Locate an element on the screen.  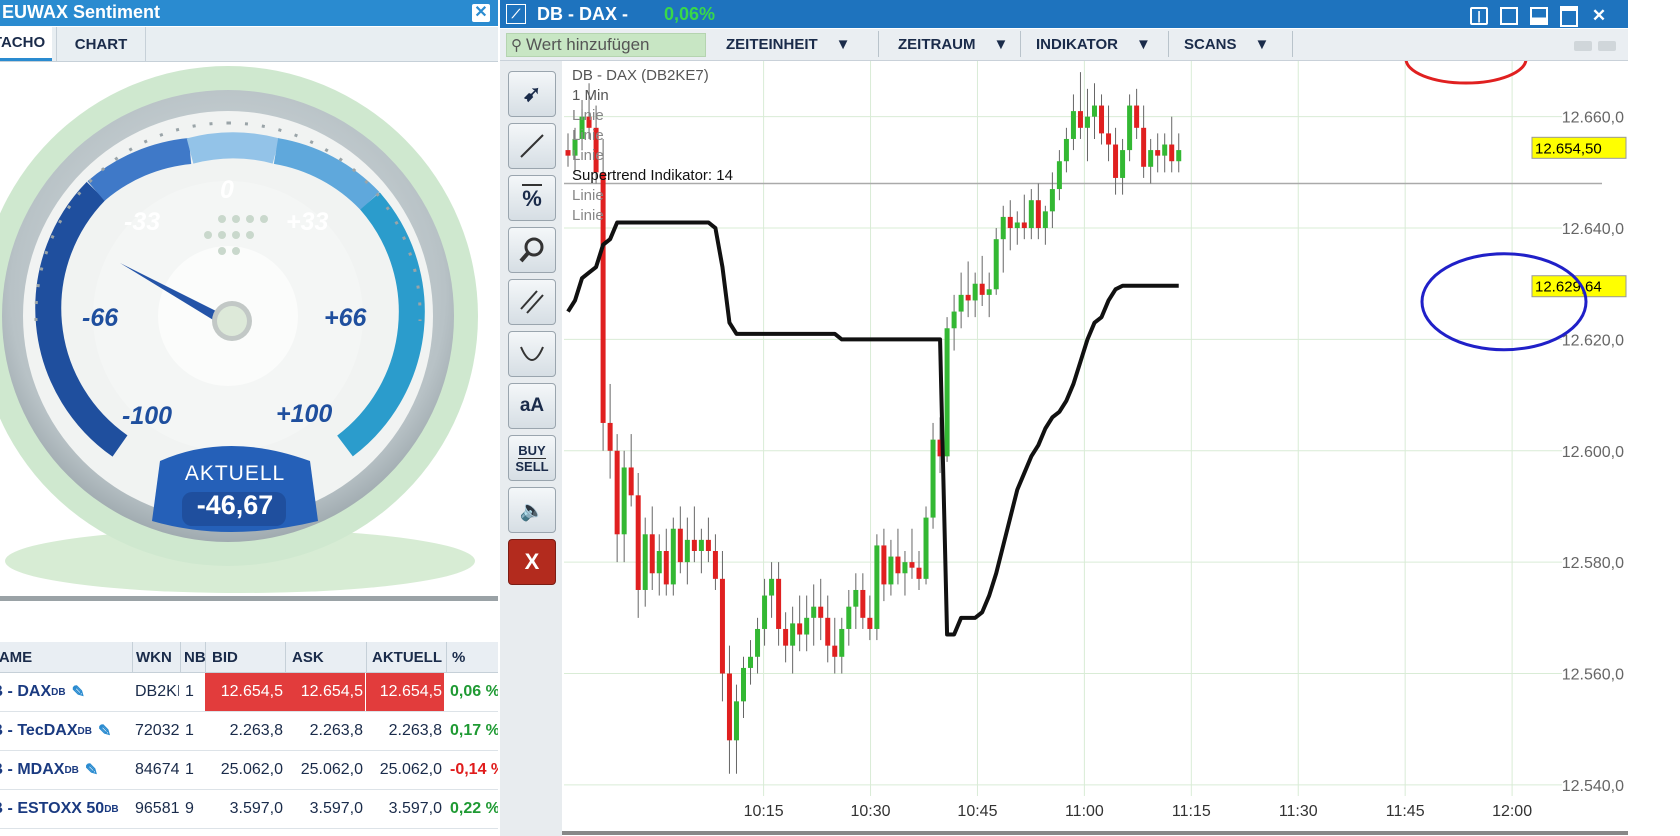
menu-indikator: INDIKATOR ▼ is located at coordinates (1093, 44).